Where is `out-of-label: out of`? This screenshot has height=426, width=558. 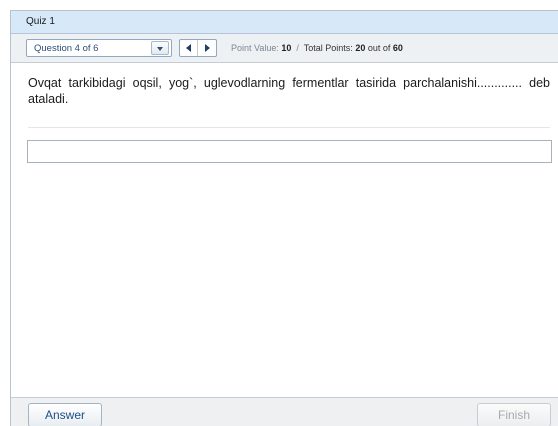 out-of-label: out of is located at coordinates (379, 48).